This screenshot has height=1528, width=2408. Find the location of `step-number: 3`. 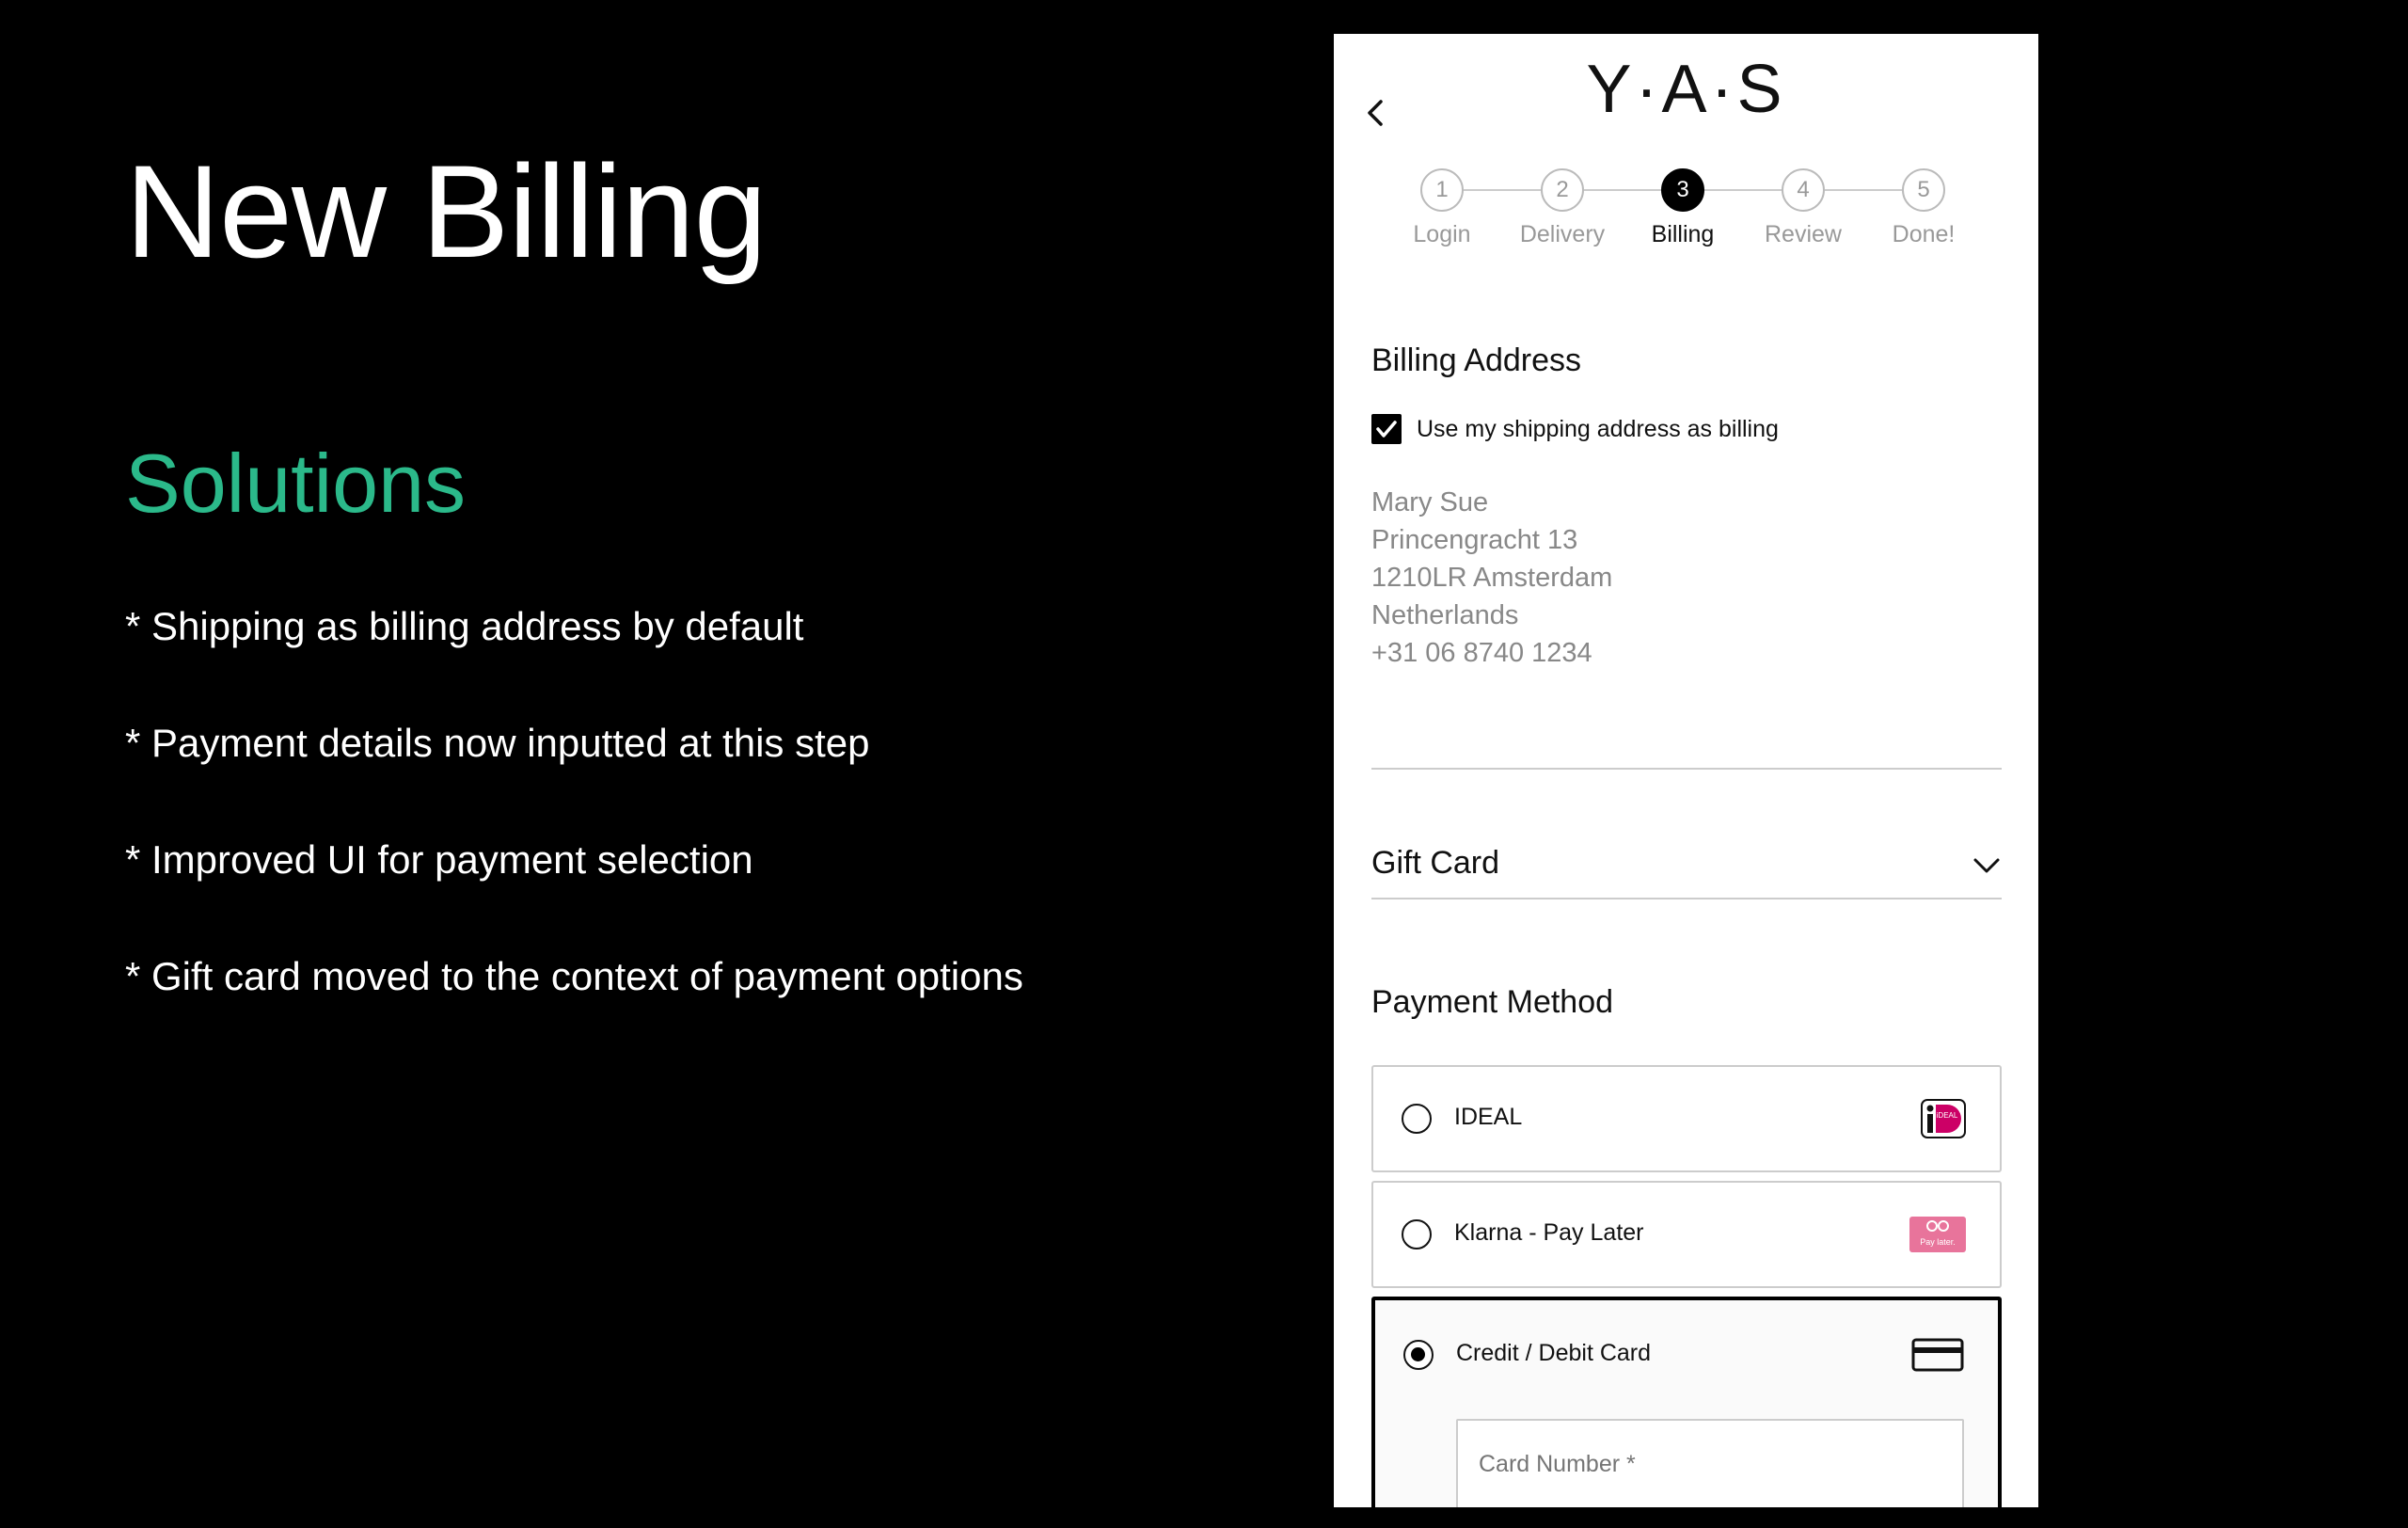

step-number: 3 is located at coordinates (1683, 190).